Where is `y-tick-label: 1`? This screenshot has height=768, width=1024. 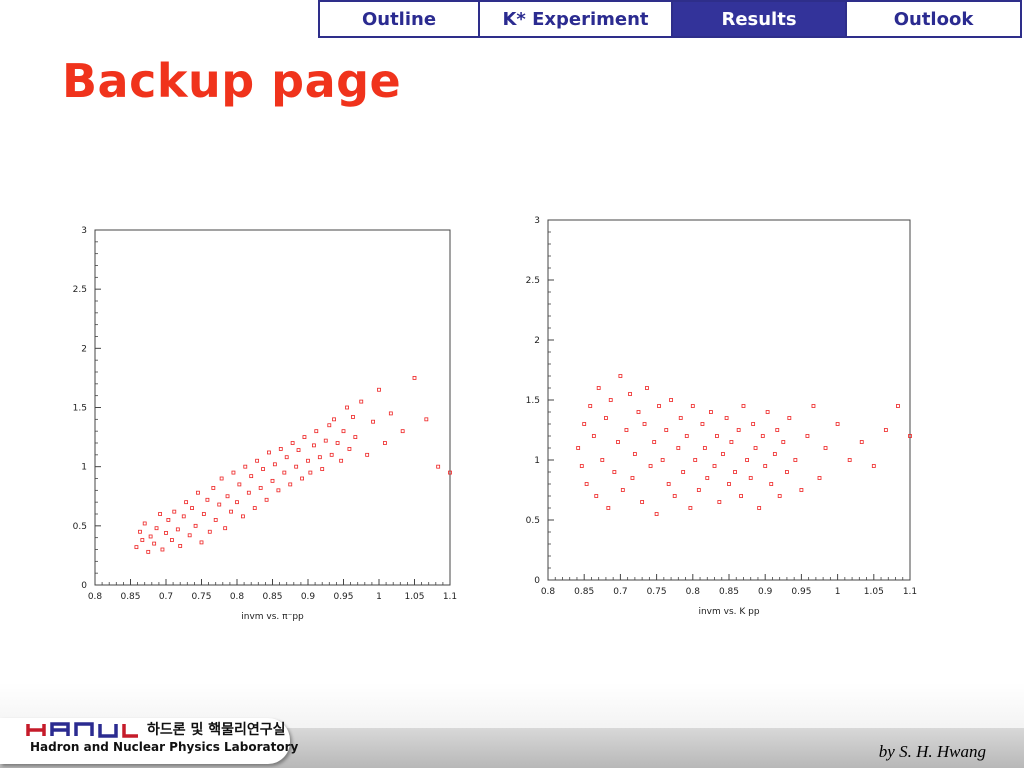 y-tick-label: 1 is located at coordinates (84, 468).